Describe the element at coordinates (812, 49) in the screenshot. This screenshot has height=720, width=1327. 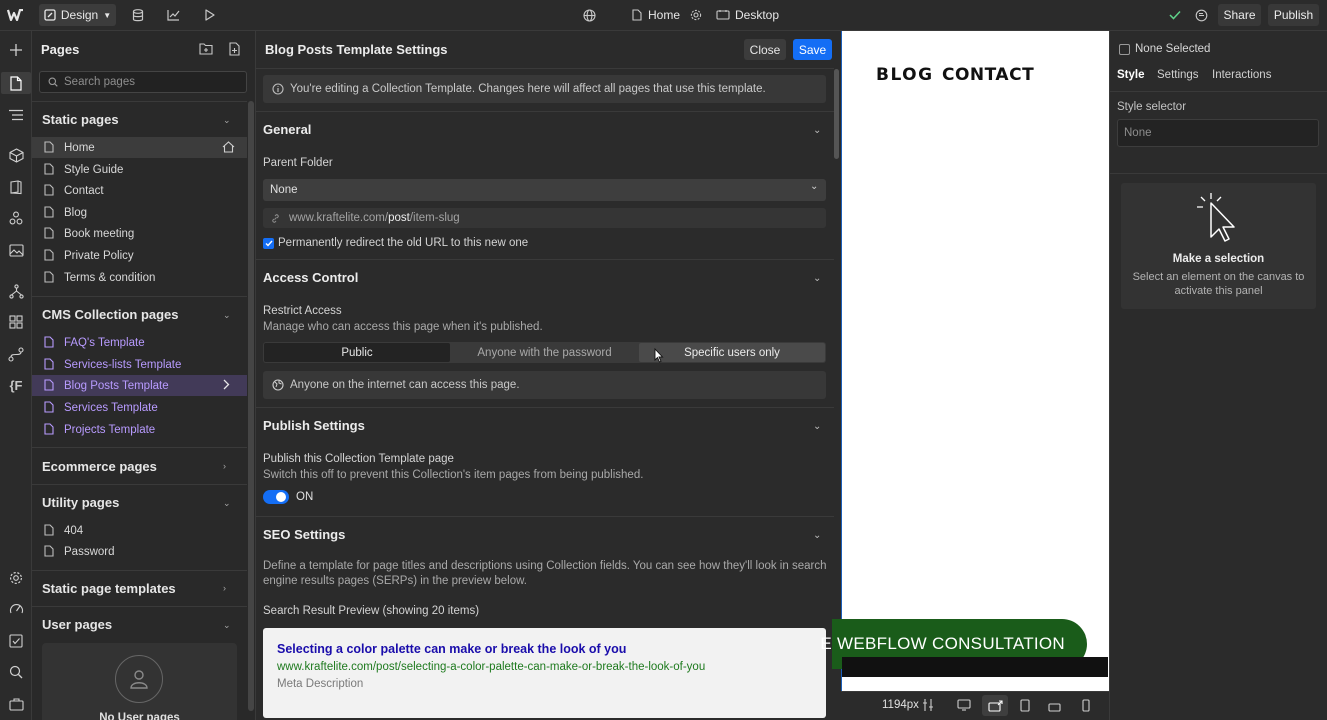
I see `save-button: Save` at that location.